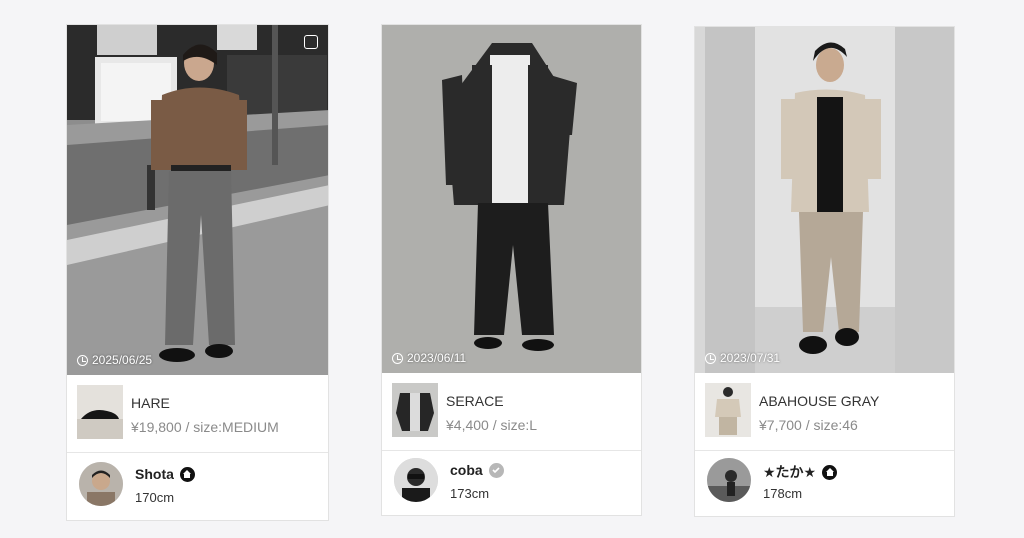 This screenshot has width=1024, height=538. What do you see at coordinates (477, 470) in the screenshot?
I see `user-name: coba` at bounding box center [477, 470].